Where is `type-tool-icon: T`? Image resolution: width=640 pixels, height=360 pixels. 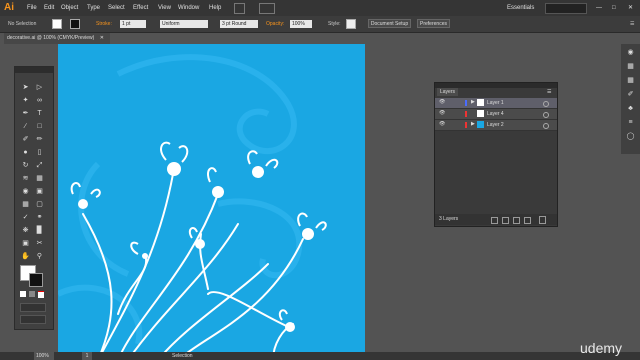 type-tool-icon: T is located at coordinates (39, 113).